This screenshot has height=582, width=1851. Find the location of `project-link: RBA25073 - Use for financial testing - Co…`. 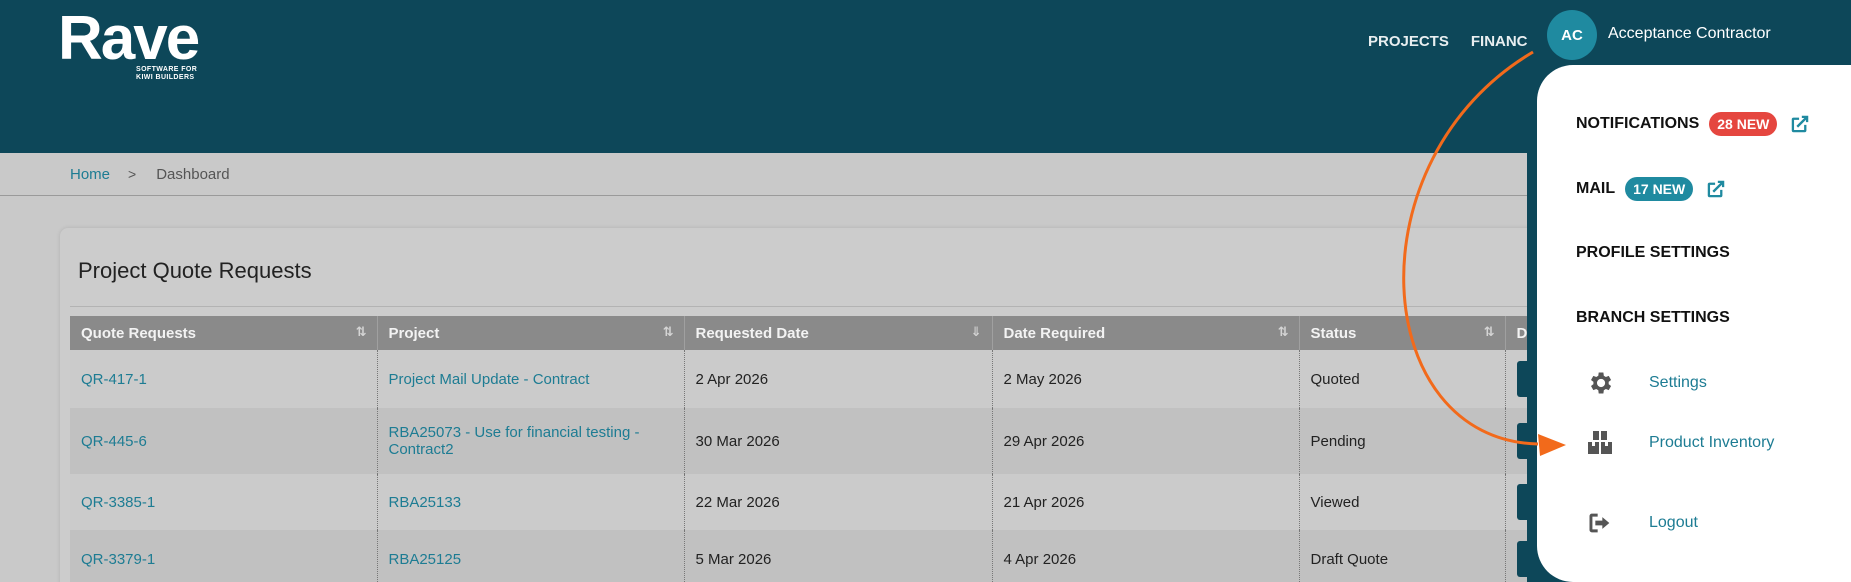

project-link: RBA25073 - Use for financial testing - Co… is located at coordinates (531, 441).